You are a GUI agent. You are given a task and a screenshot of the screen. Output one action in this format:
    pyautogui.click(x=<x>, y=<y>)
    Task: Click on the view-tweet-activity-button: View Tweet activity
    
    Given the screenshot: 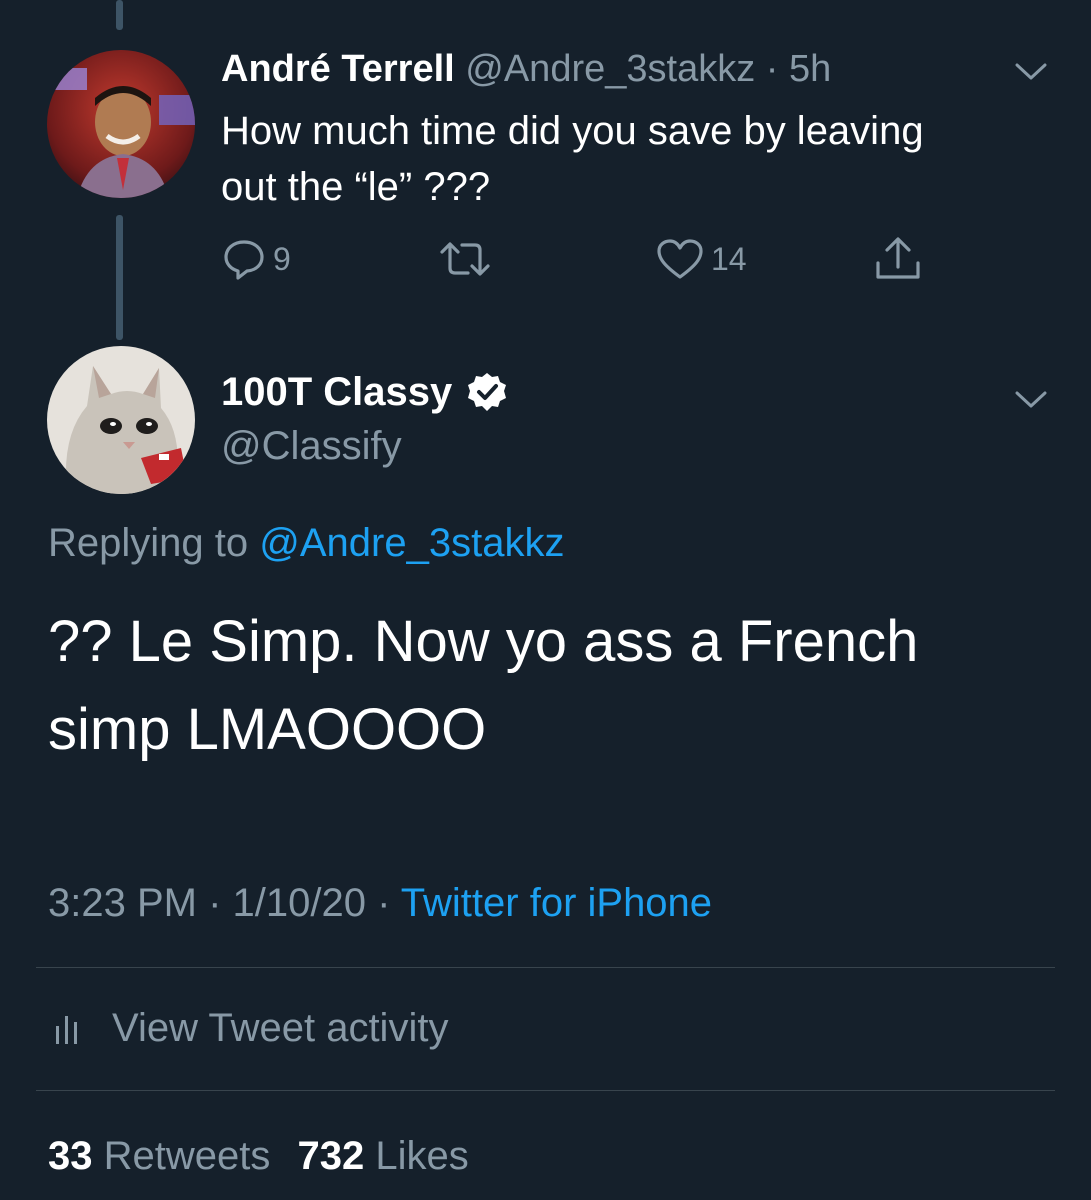 What is the action you would take?
    pyautogui.click(x=250, y=1028)
    